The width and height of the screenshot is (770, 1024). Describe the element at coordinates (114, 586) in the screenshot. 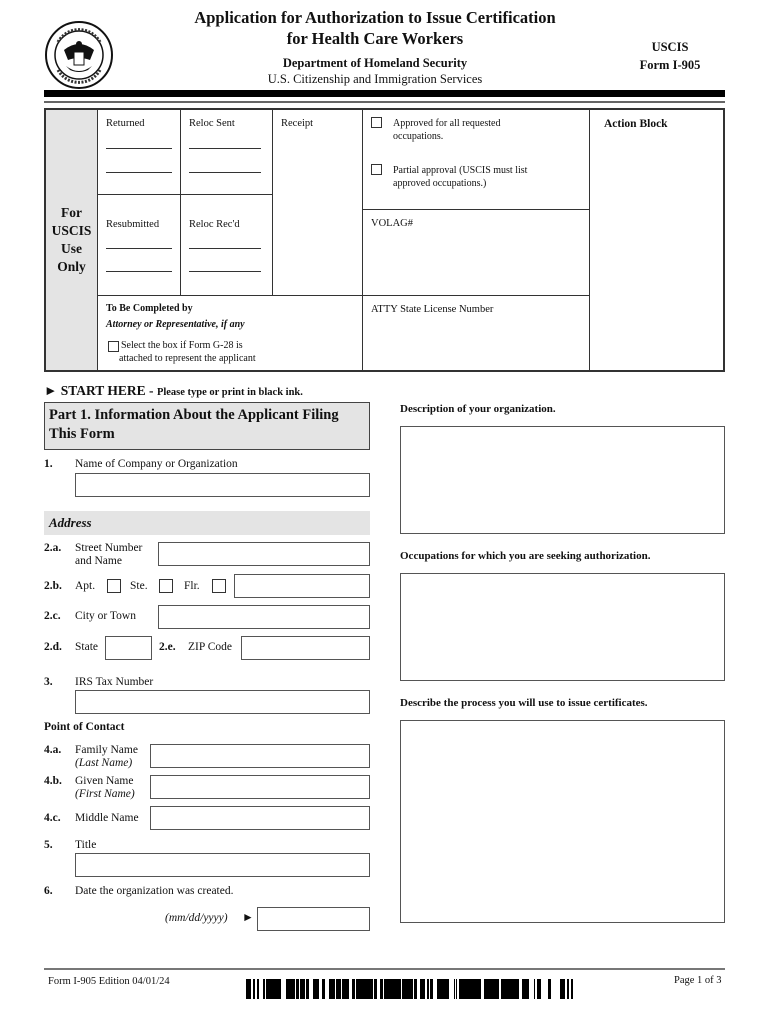

I see `apt-checkbox` at that location.